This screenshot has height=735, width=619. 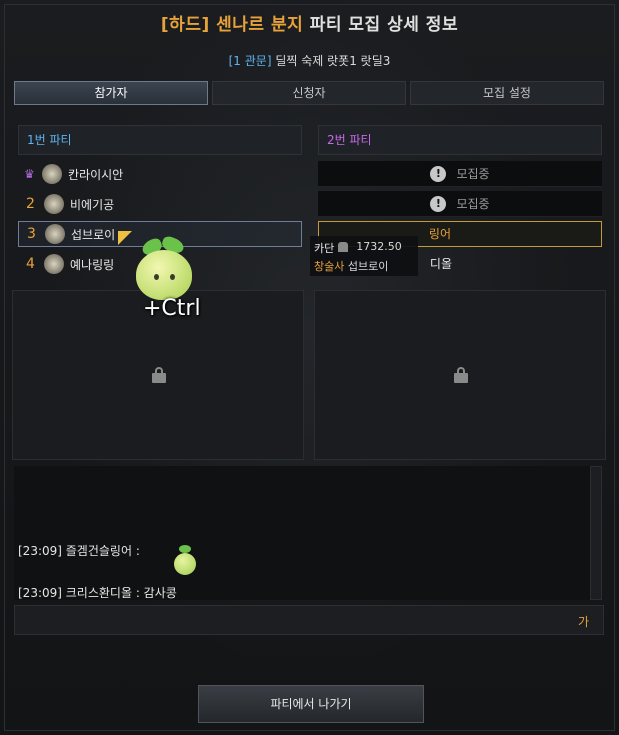 I want to click on member-number: 3, so click(x=31, y=234).